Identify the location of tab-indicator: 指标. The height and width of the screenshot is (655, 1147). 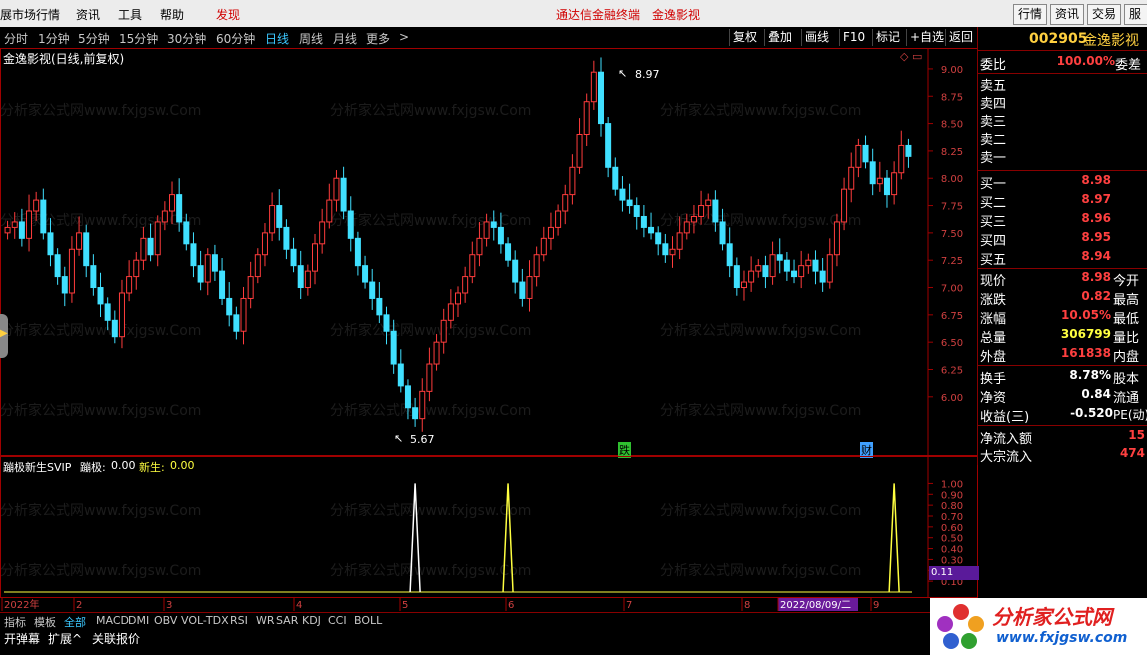
(15, 622).